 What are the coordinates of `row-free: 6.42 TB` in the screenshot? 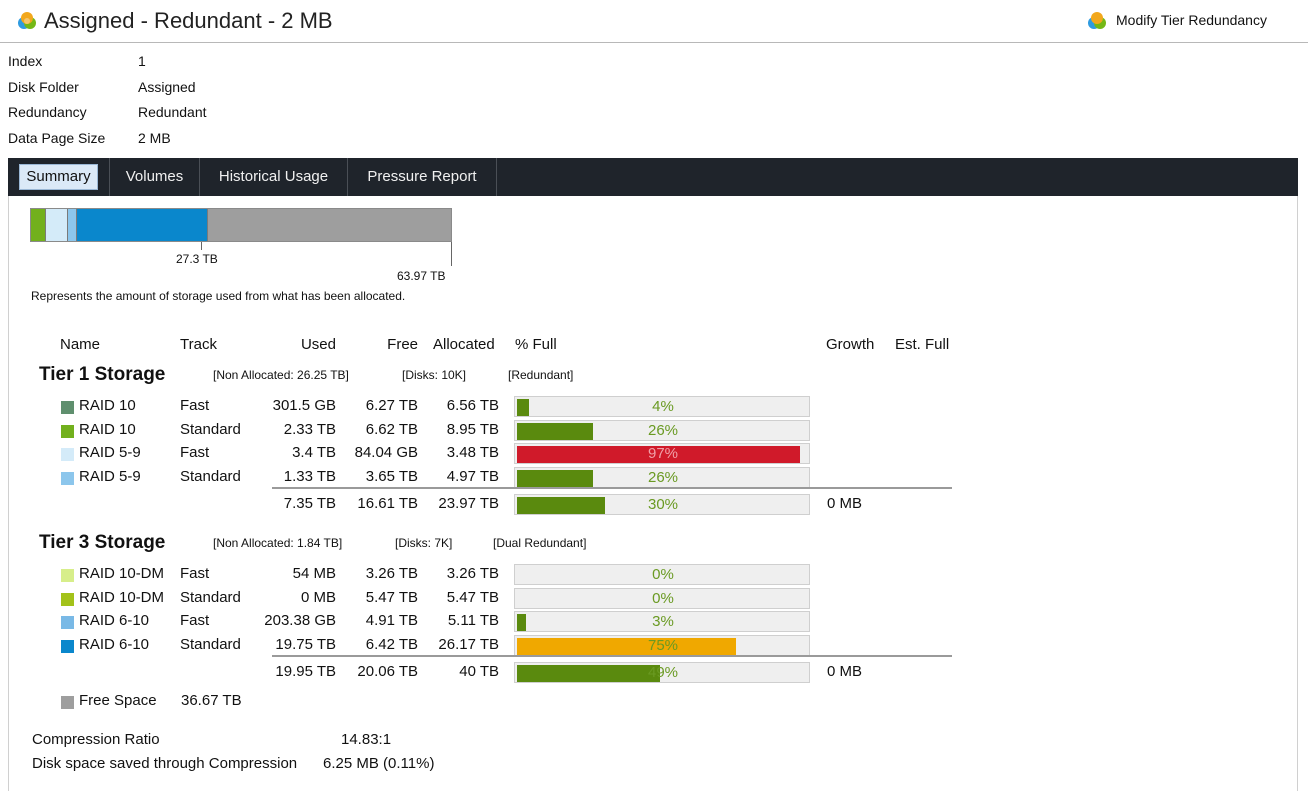 It's located at (391, 644).